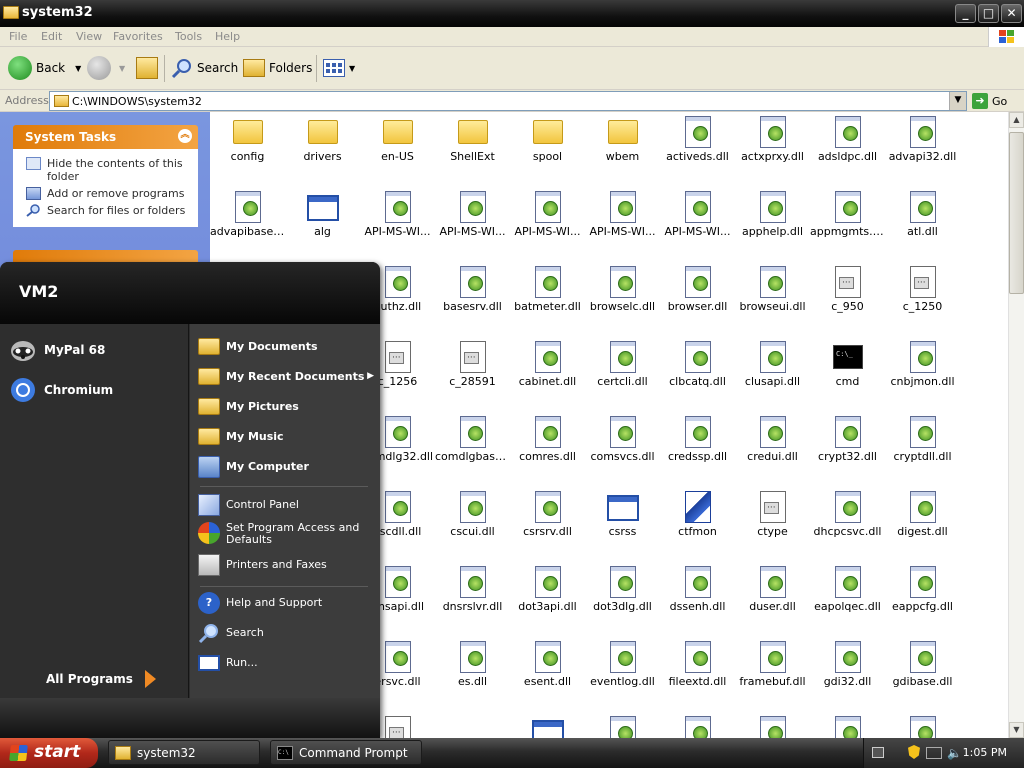 This screenshot has height=768, width=1024. I want to click on file-item: advapibase.dll, so click(247, 224).